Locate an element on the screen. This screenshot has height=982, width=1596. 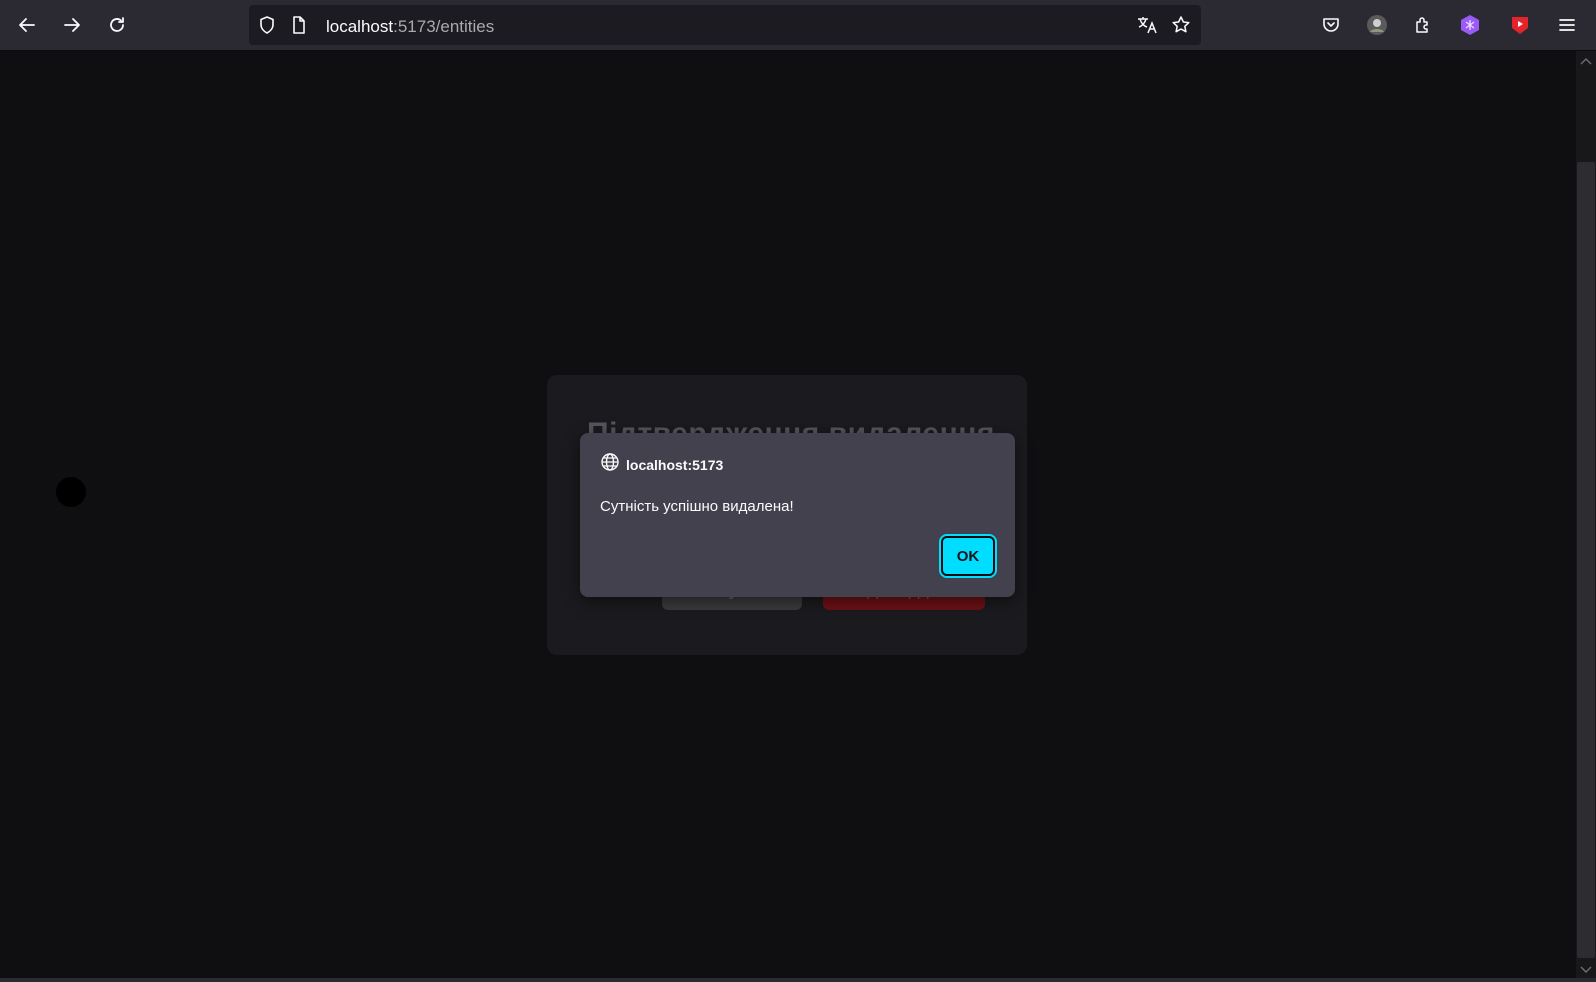
scroll-down-icon is located at coordinates (1586, 970).